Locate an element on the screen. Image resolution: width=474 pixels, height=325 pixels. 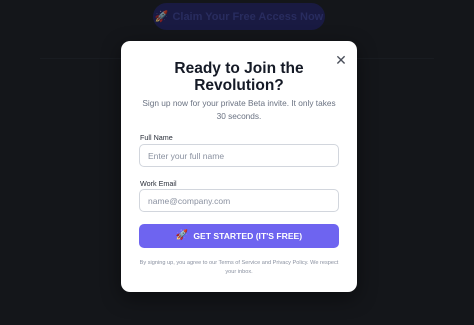
get-started-label: GET STARTED (IT'S FREE) is located at coordinates (248, 236).